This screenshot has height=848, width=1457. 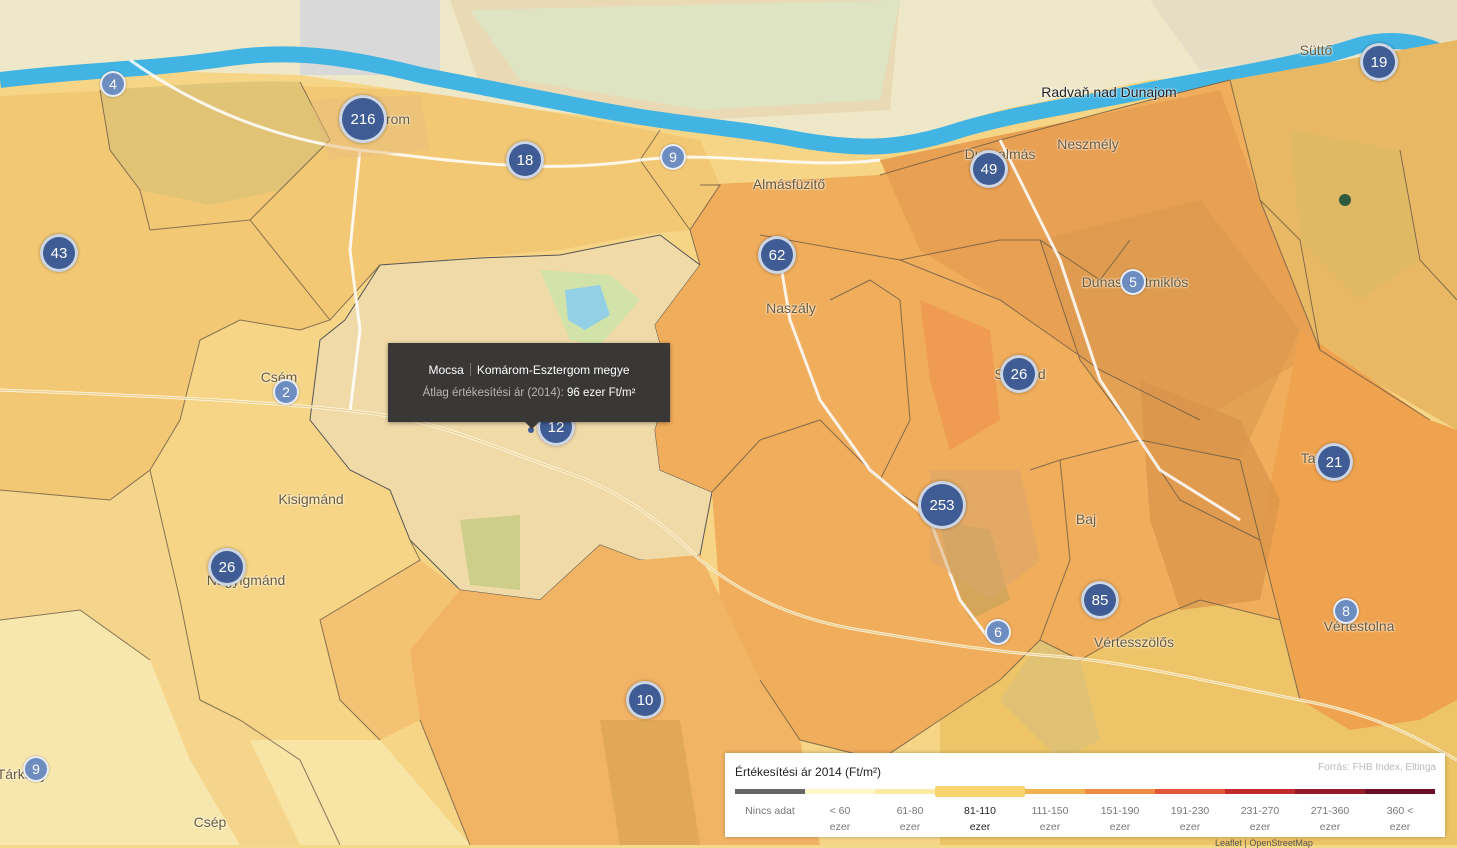 What do you see at coordinates (910, 811) in the screenshot?
I see `legend-class-range: 61-80` at bounding box center [910, 811].